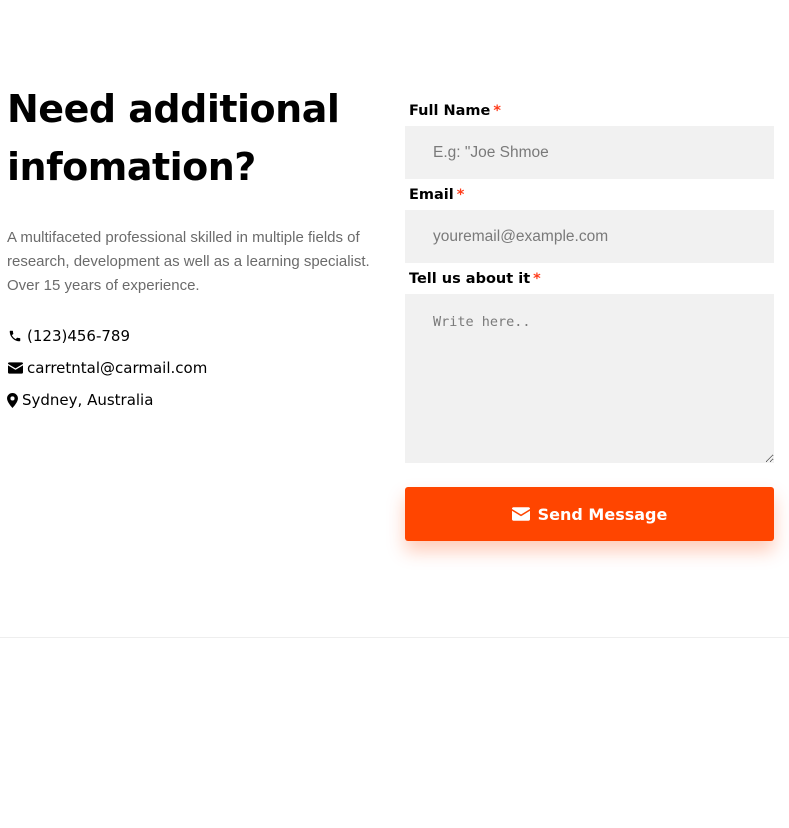  Describe the element at coordinates (192, 400) in the screenshot. I see `contact-location: Sydney, Australia` at that location.